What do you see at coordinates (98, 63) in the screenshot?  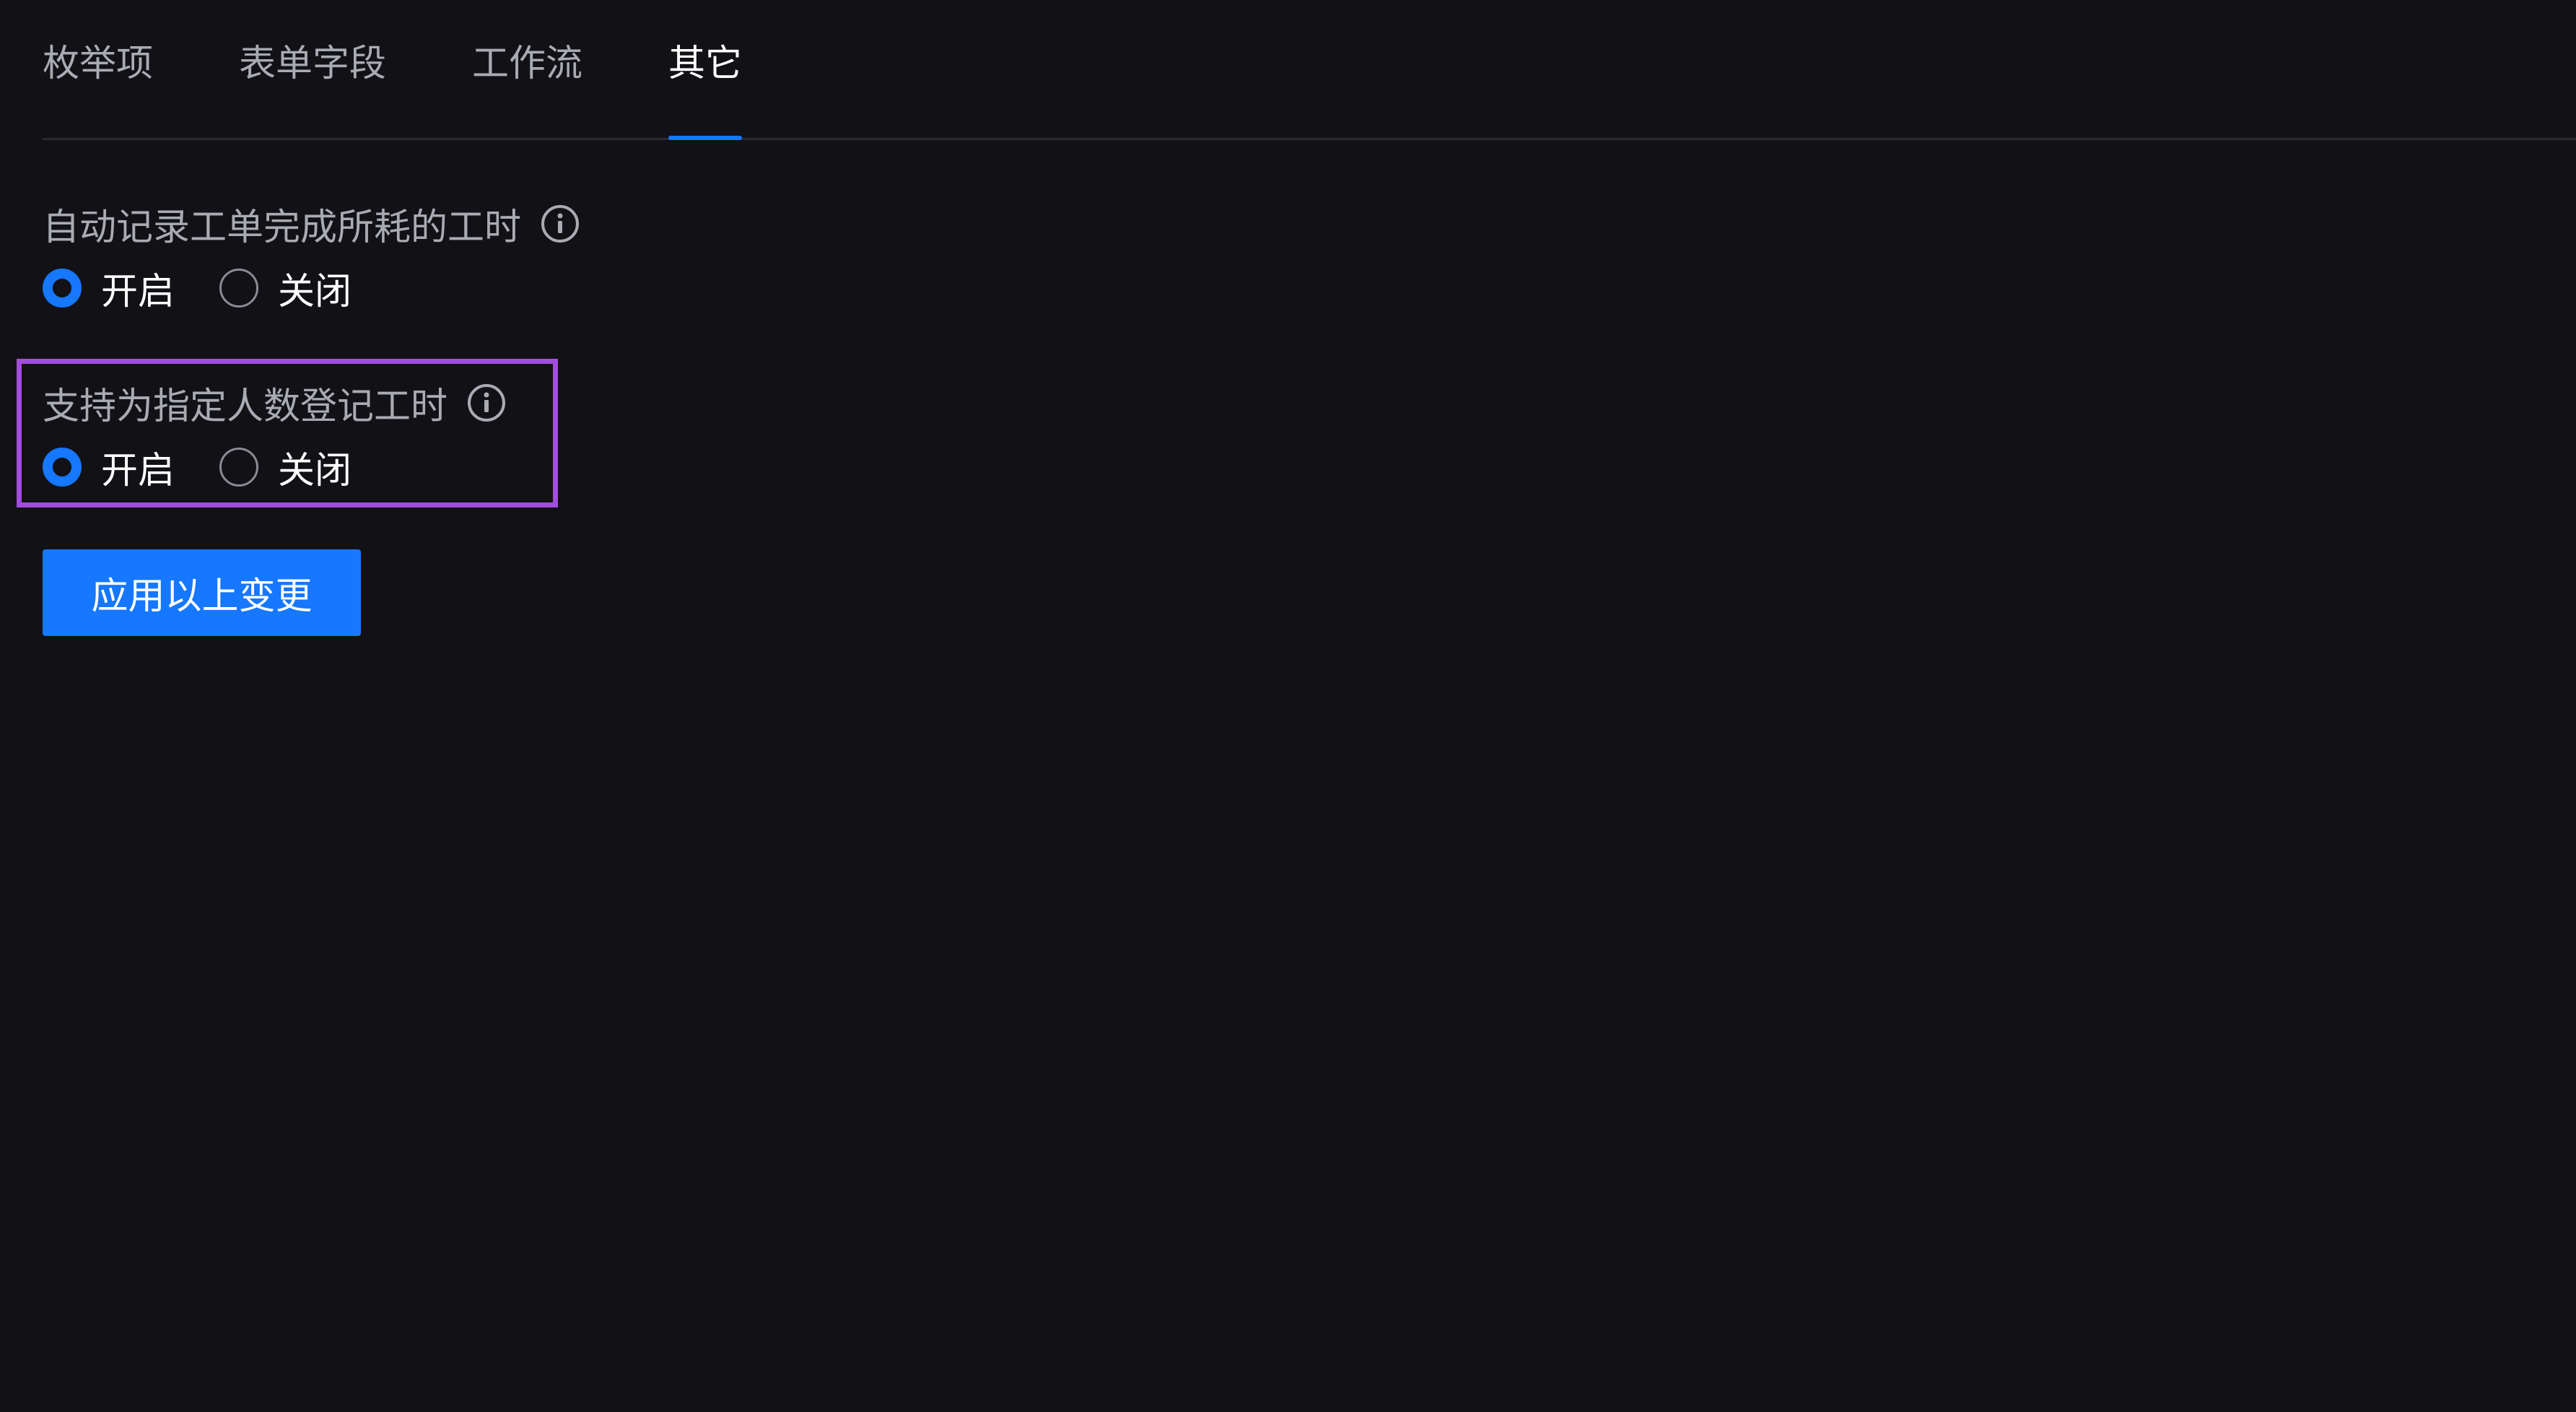 I see `tab-label: 枚举项` at bounding box center [98, 63].